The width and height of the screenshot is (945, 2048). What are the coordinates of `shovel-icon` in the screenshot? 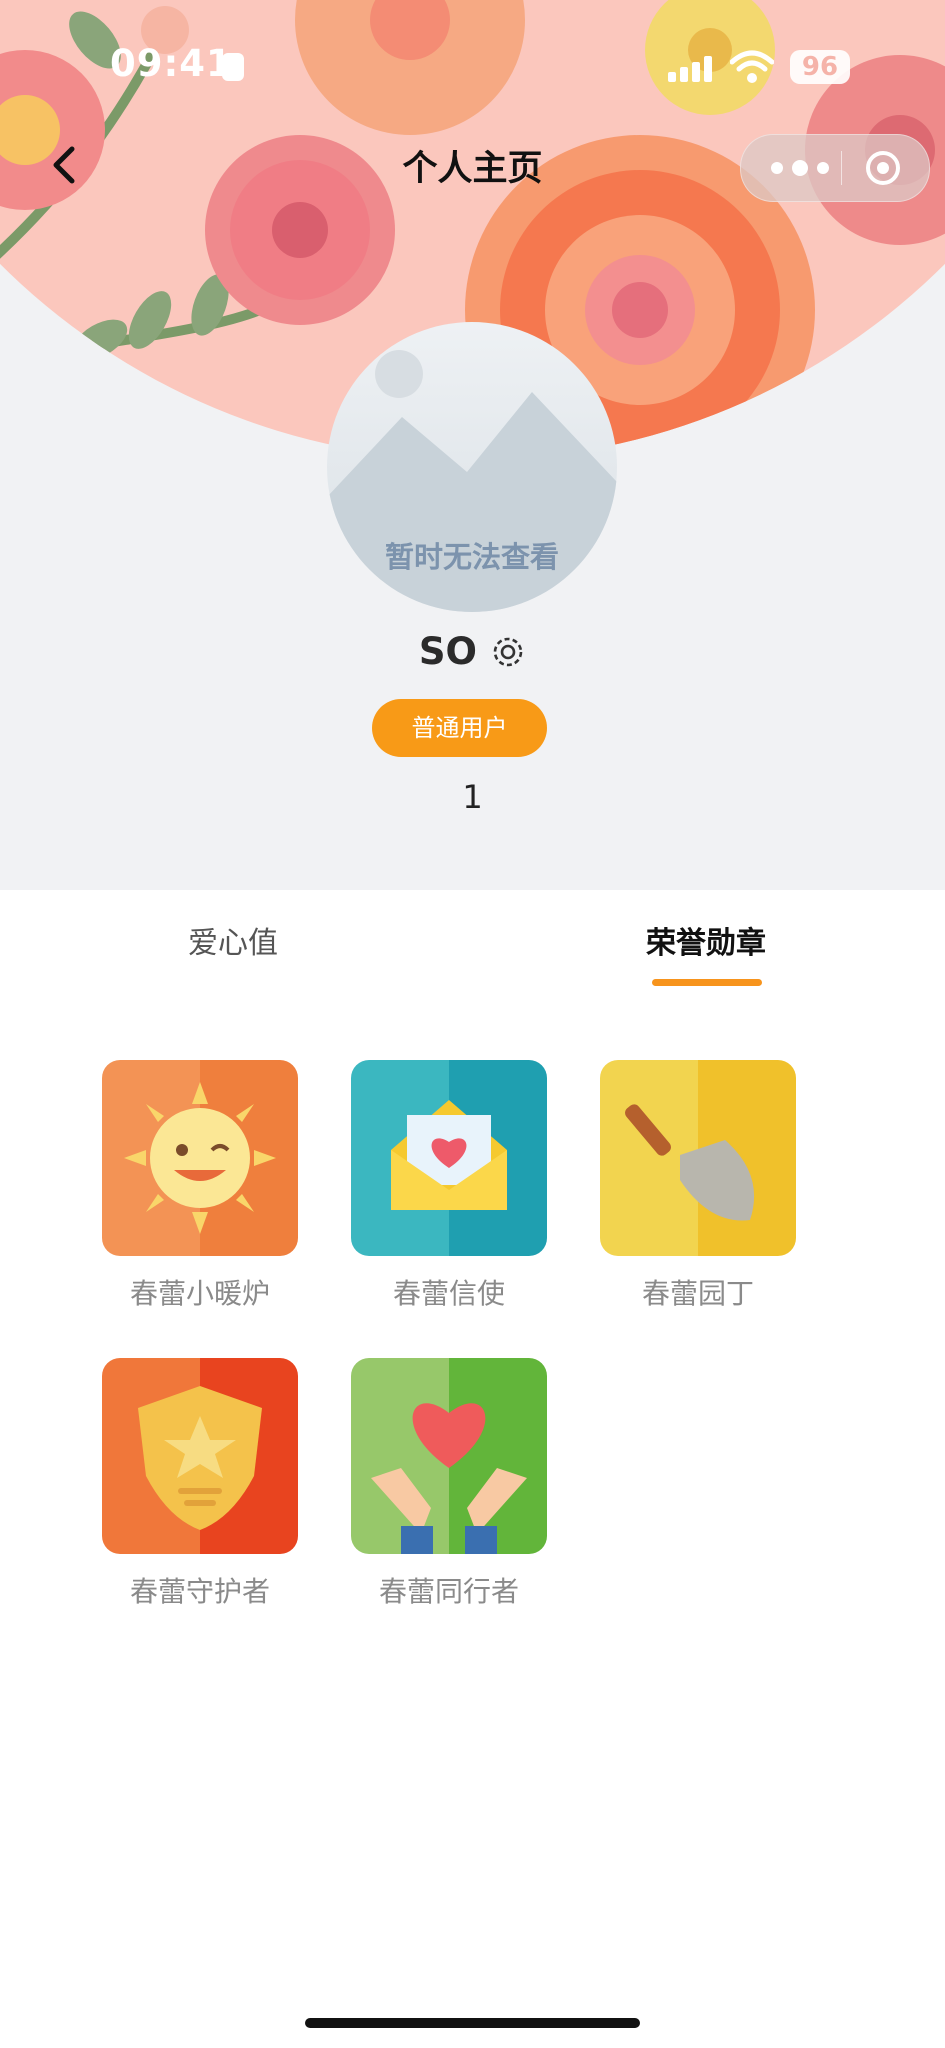 It's located at (698, 1158).